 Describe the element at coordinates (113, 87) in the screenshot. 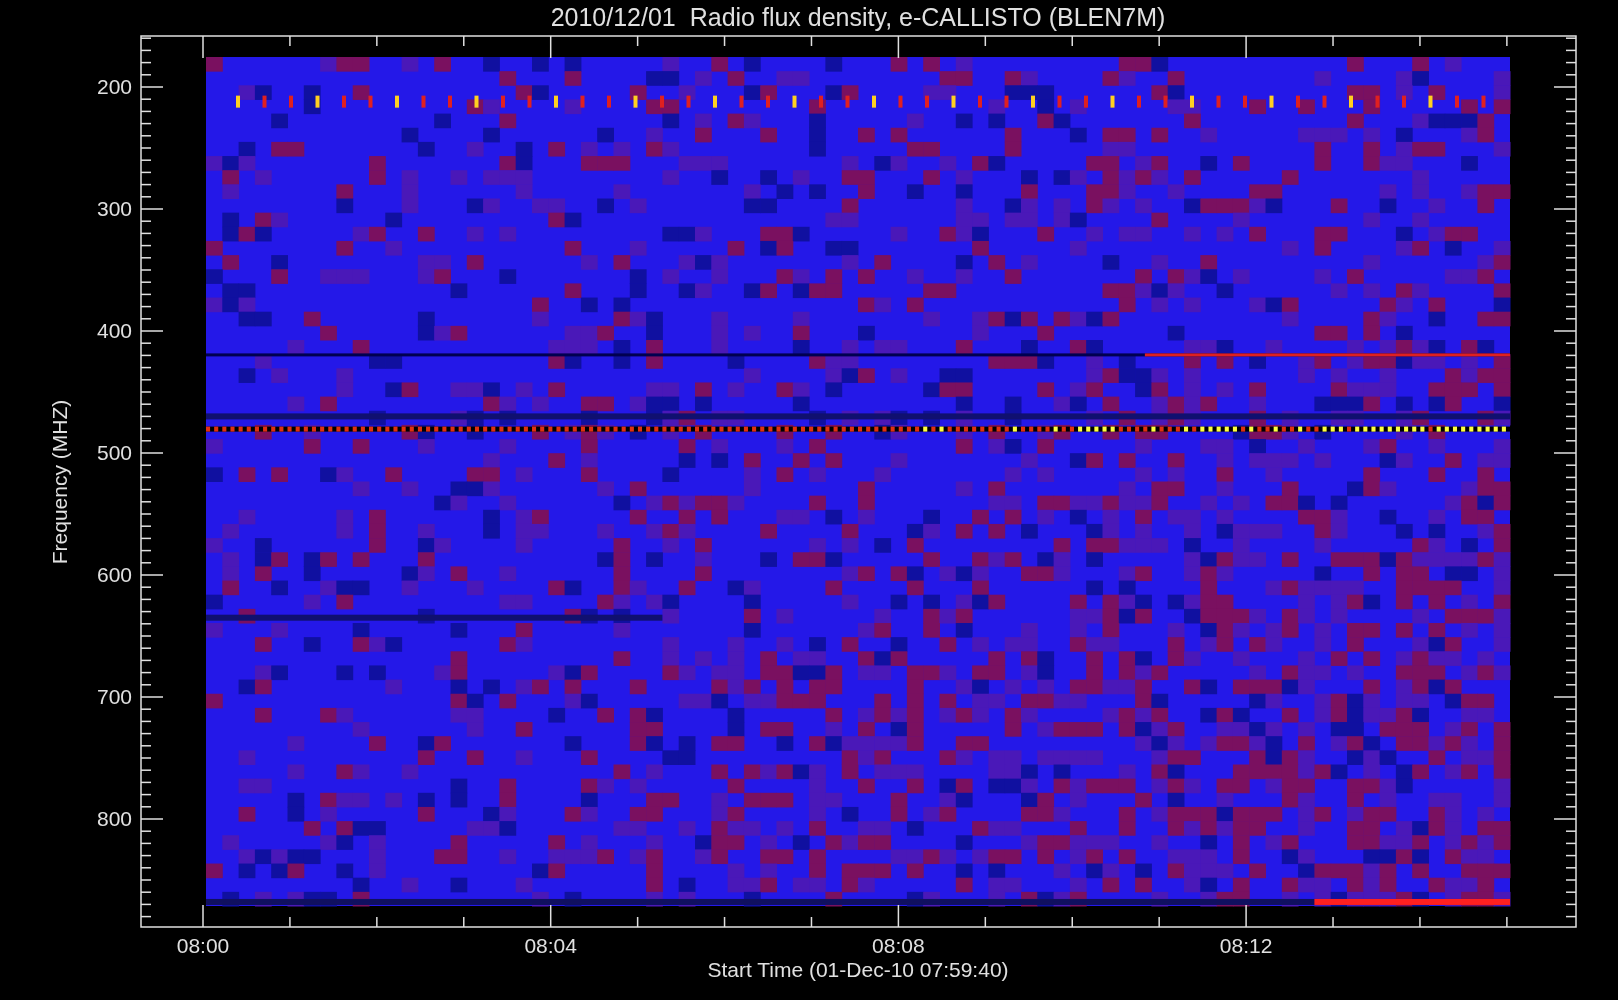

I see `y-tick-label: 200` at that location.